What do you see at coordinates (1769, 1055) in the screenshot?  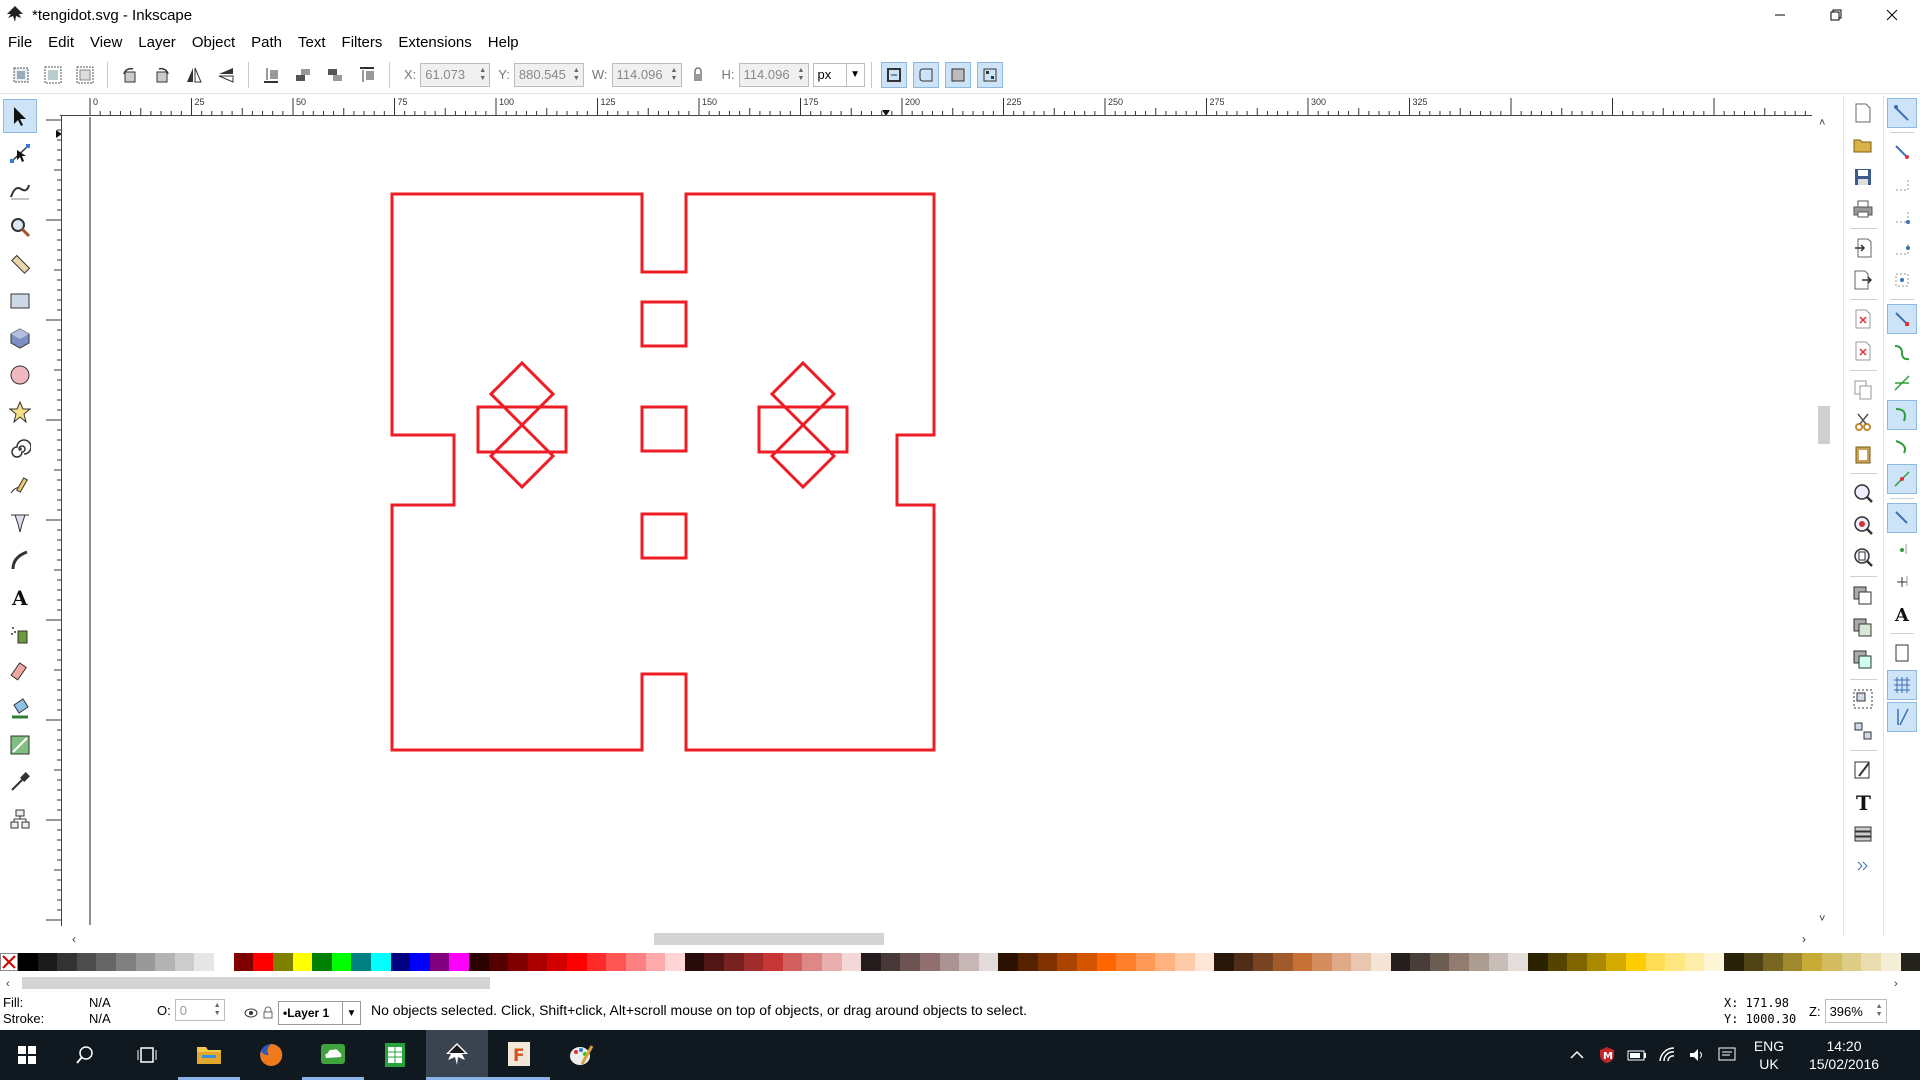 I see `language-indicator: ENG UK` at bounding box center [1769, 1055].